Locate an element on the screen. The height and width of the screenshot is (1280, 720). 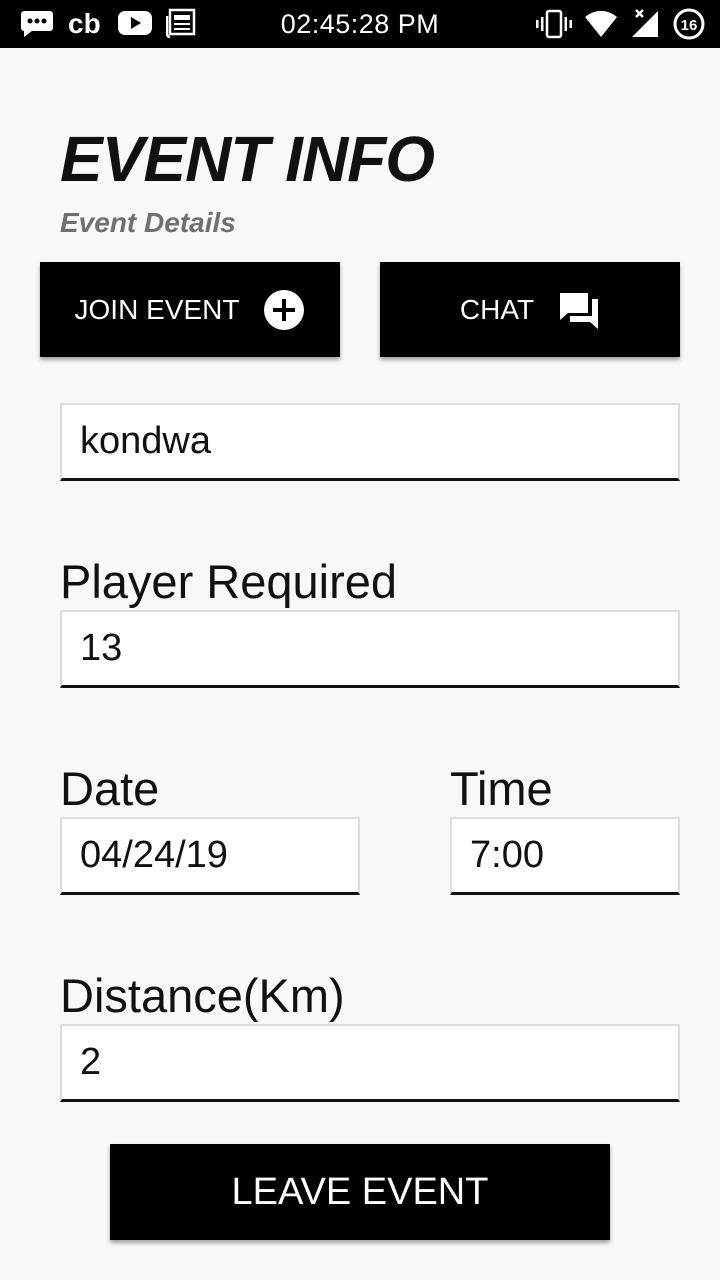
signal-icon is located at coordinates (645, 24).